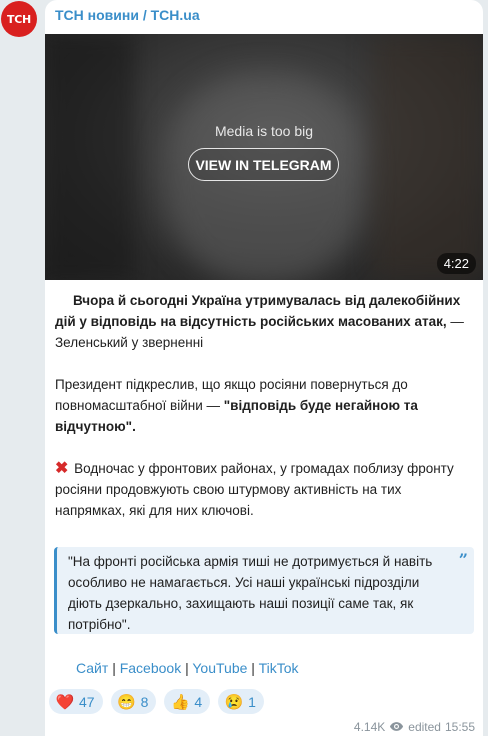  I want to click on message-footer: 4.14K edited 15:55, so click(414, 726).